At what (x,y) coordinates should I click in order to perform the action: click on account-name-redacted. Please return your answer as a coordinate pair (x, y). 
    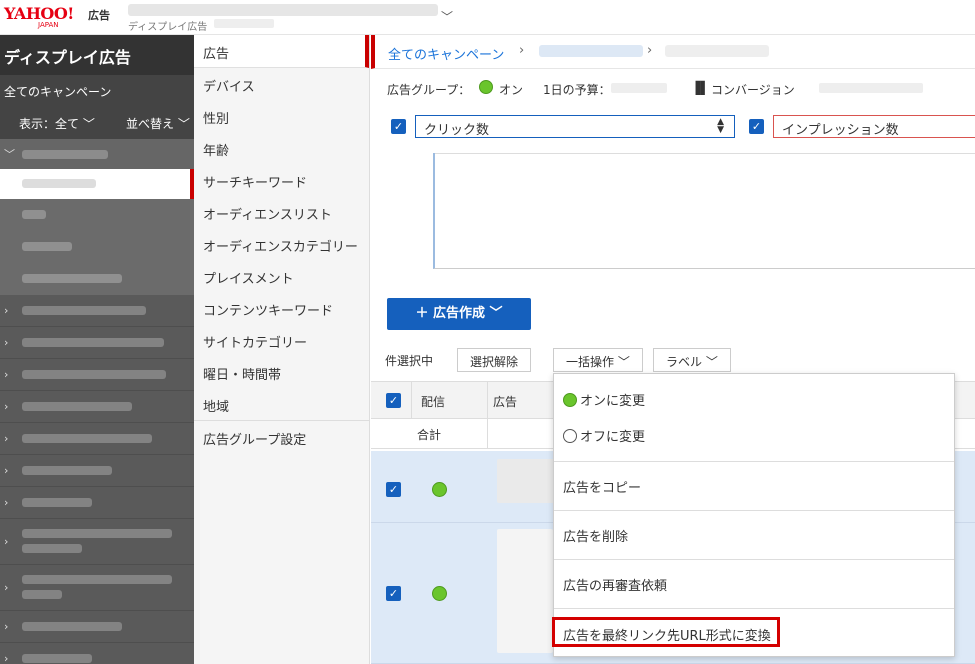
    Looking at the image, I should click on (283, 10).